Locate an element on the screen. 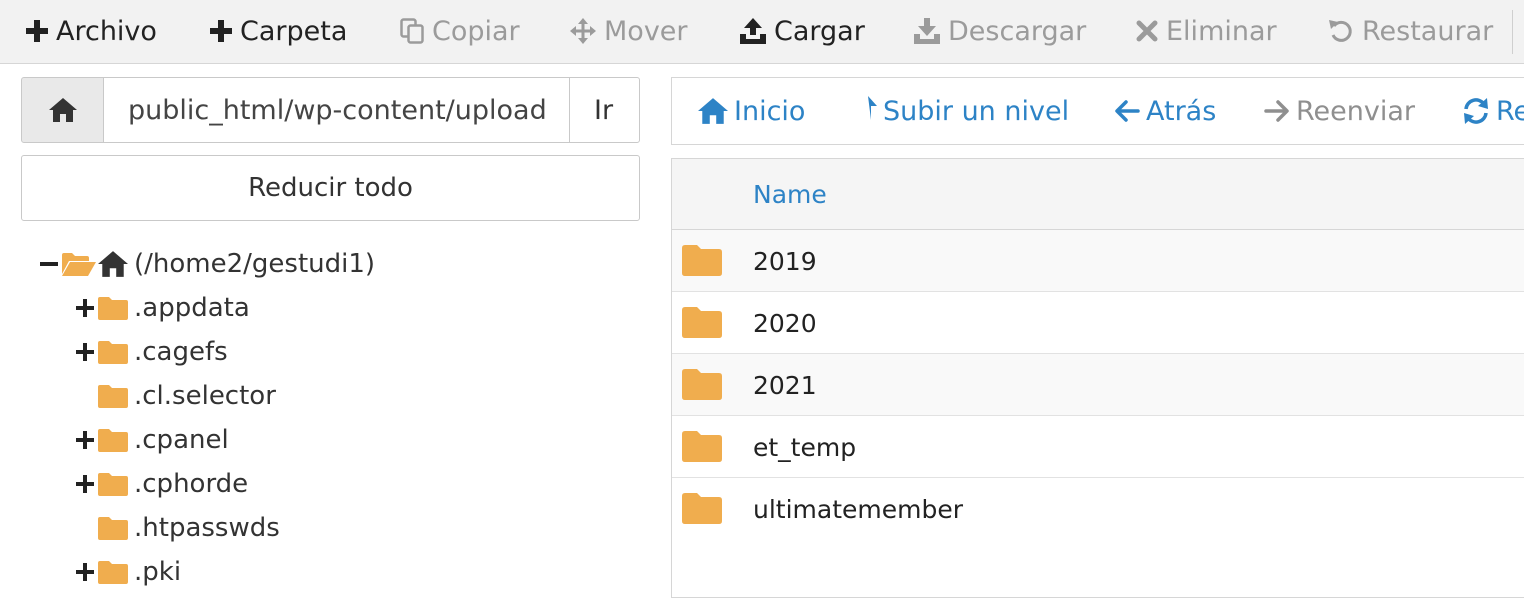  new-folder-button: Carpeta is located at coordinates (278, 31).